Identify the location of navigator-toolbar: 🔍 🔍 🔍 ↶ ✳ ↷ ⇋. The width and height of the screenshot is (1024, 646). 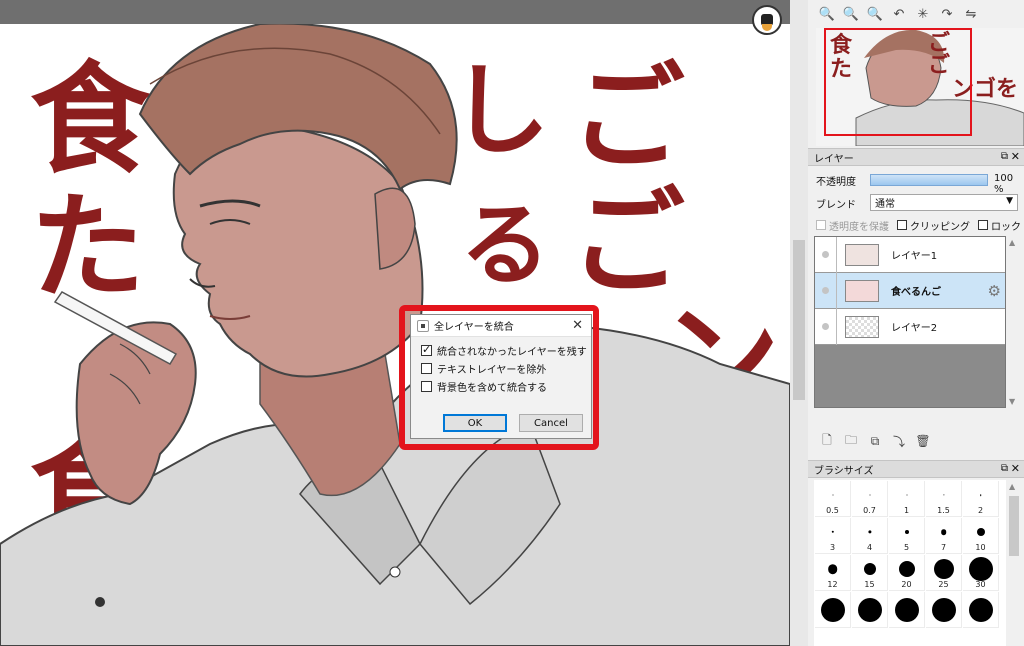
(916, 14).